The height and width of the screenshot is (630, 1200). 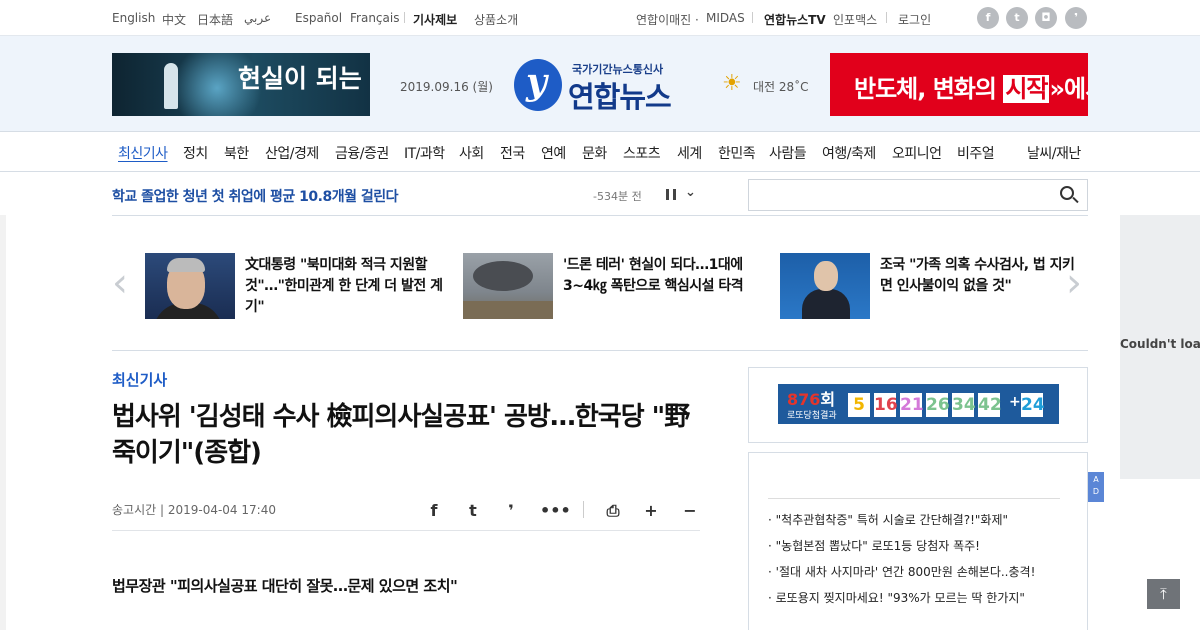 I want to click on lotto-ball: 21, so click(x=912, y=405).